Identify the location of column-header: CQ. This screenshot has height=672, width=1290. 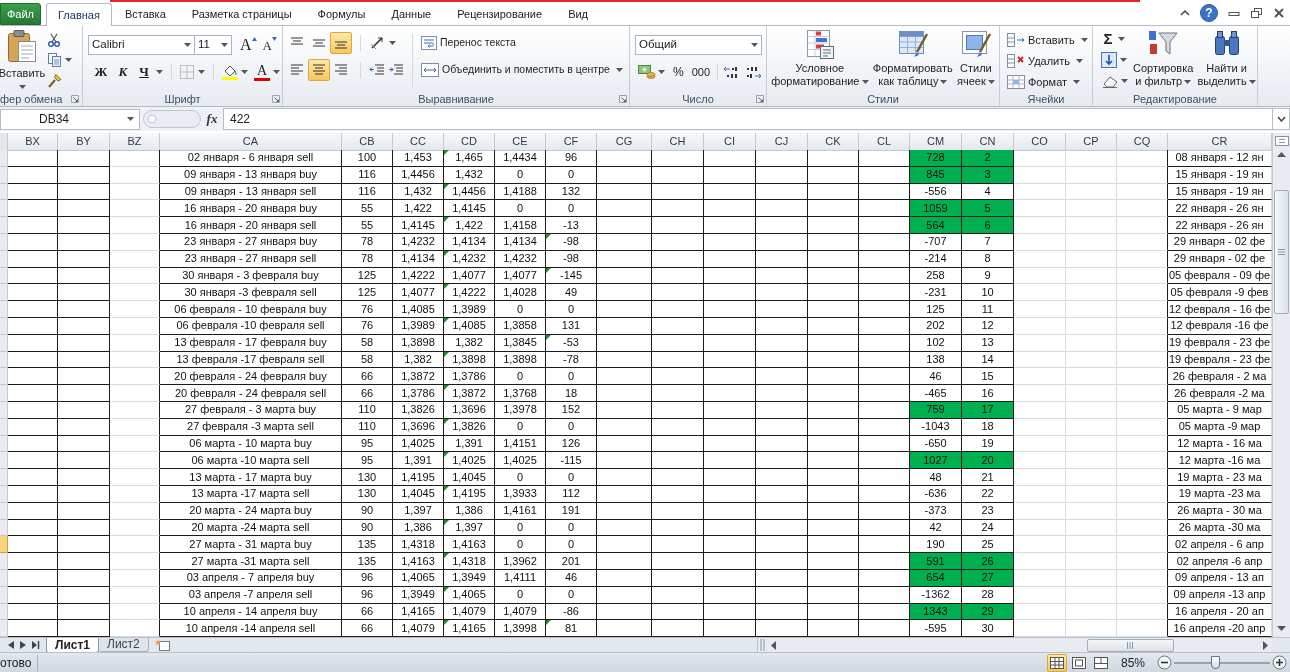
(1142, 142).